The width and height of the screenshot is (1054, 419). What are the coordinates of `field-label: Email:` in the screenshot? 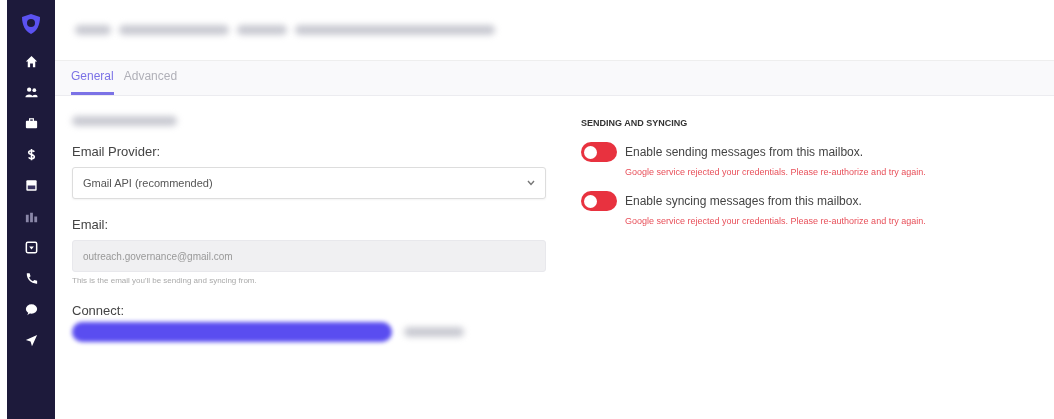 It's located at (91, 224).